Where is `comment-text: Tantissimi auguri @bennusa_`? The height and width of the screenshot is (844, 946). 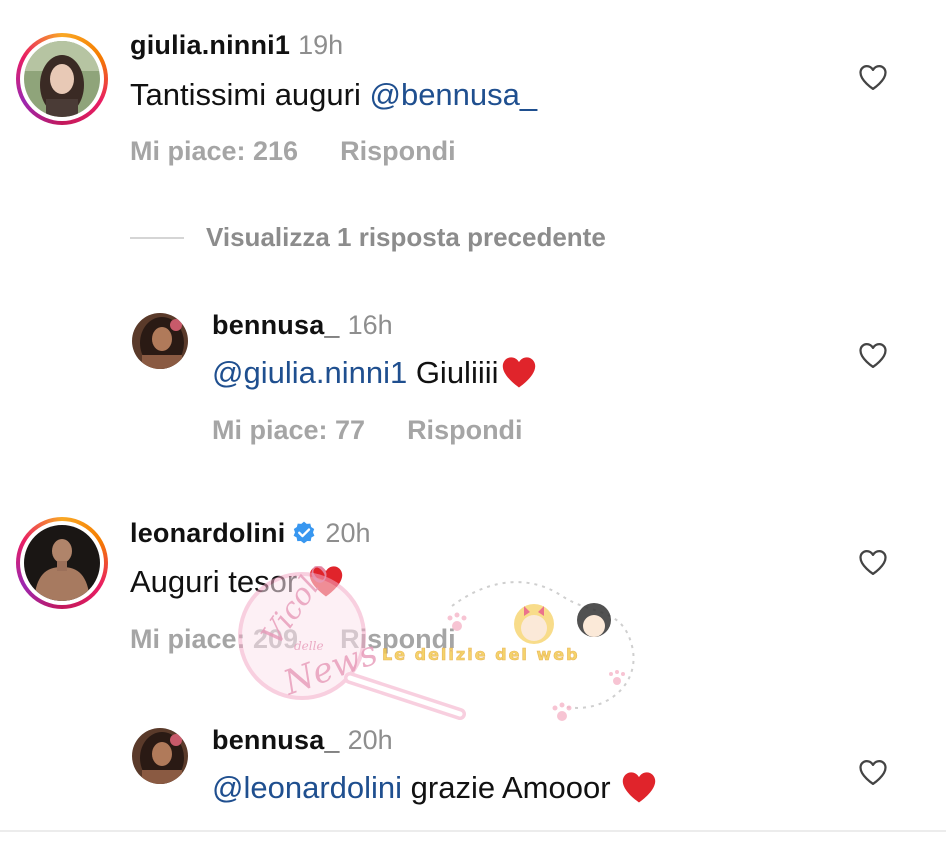
comment-text: Tantissimi auguri @bennusa_ is located at coordinates (334, 94).